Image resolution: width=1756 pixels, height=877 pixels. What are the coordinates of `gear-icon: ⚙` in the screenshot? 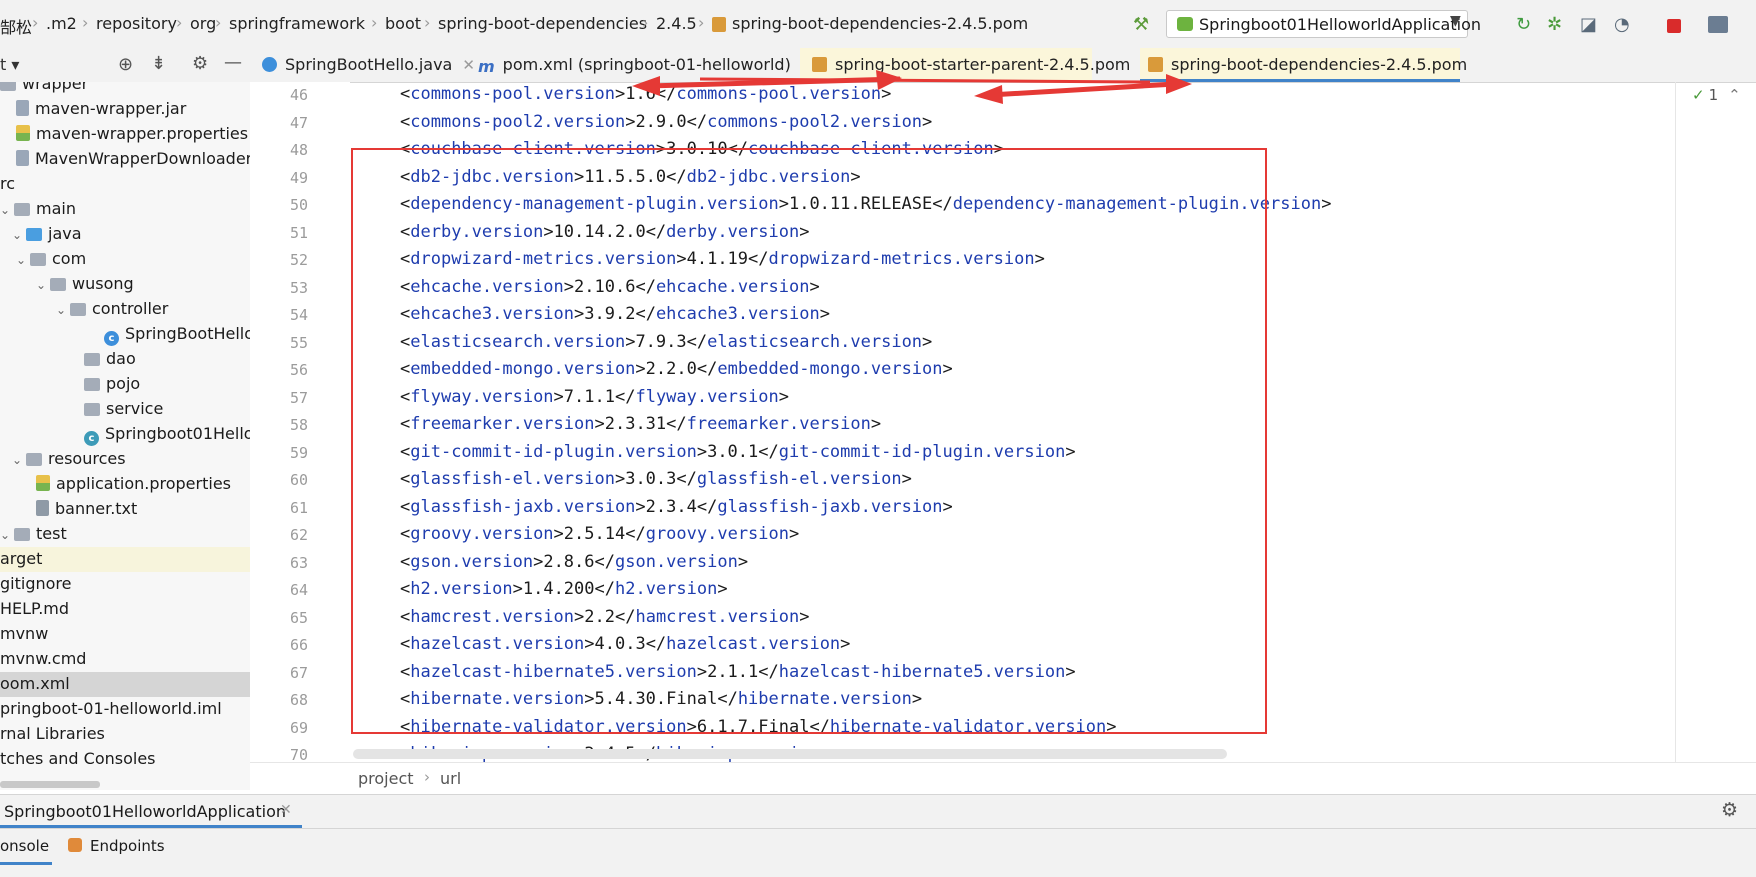 It's located at (1729, 810).